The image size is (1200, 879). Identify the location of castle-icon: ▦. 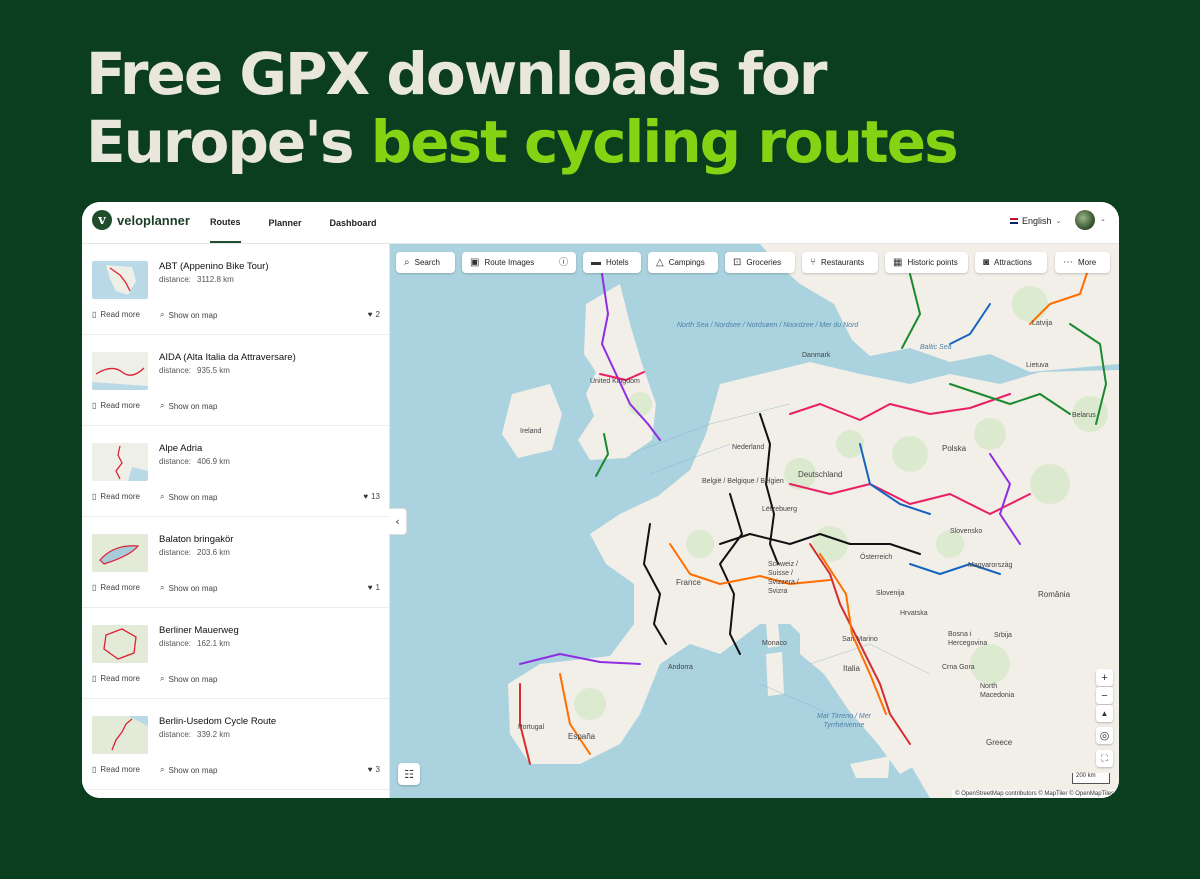
(898, 262).